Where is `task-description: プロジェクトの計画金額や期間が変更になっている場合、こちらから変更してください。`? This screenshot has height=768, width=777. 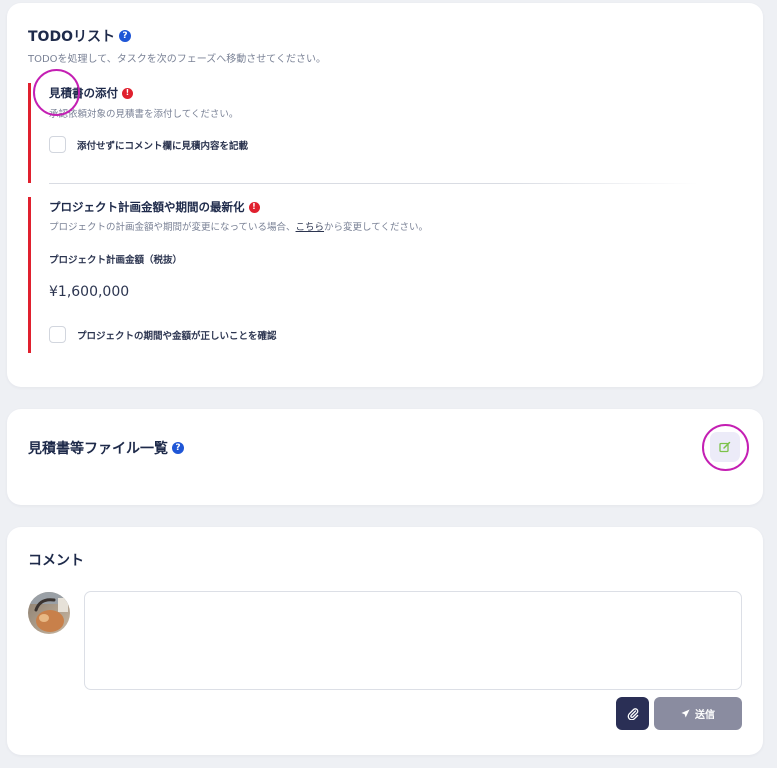
task-description: プロジェクトの計画金額や期間が変更になっている場合、こちらから変更してください。 is located at coordinates (238, 226).